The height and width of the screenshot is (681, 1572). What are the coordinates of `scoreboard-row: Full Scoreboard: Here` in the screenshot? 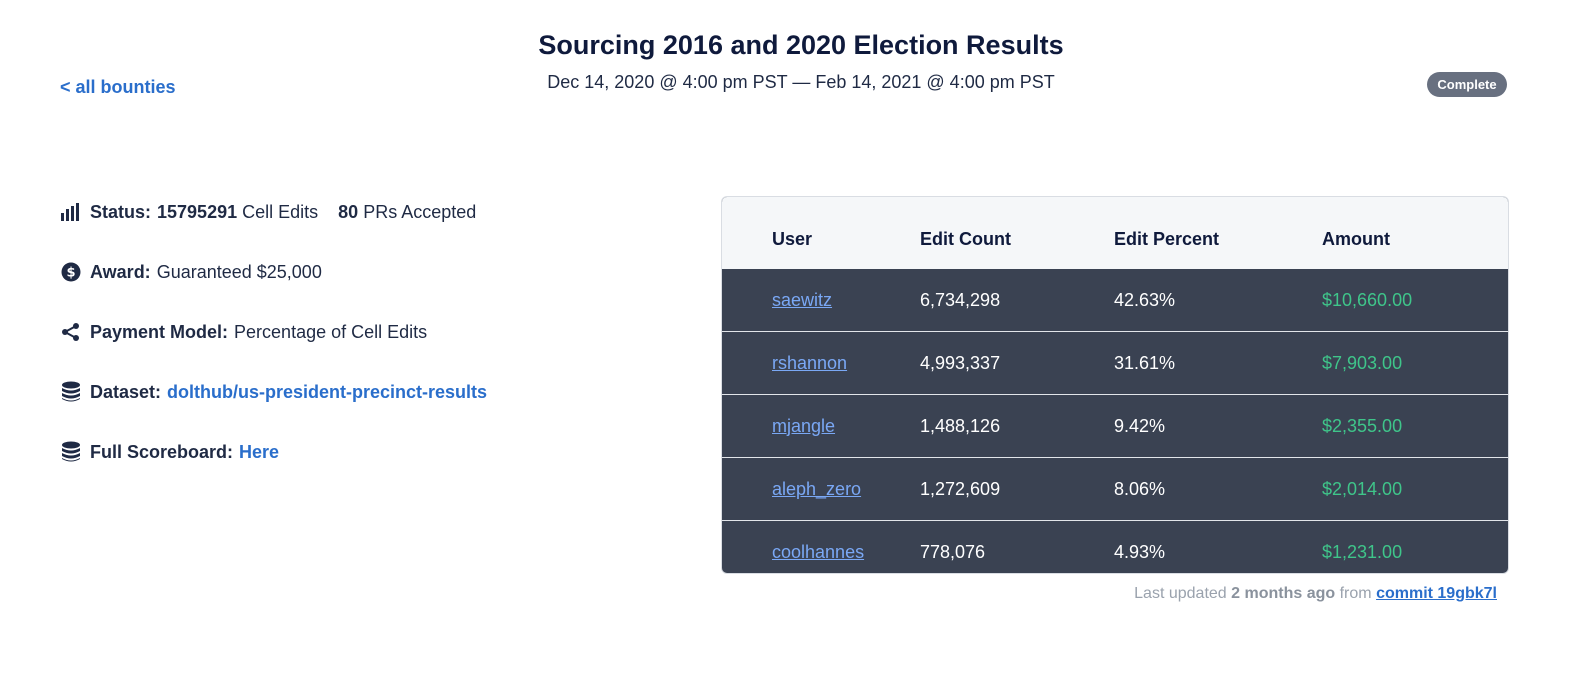 It's located at (169, 452).